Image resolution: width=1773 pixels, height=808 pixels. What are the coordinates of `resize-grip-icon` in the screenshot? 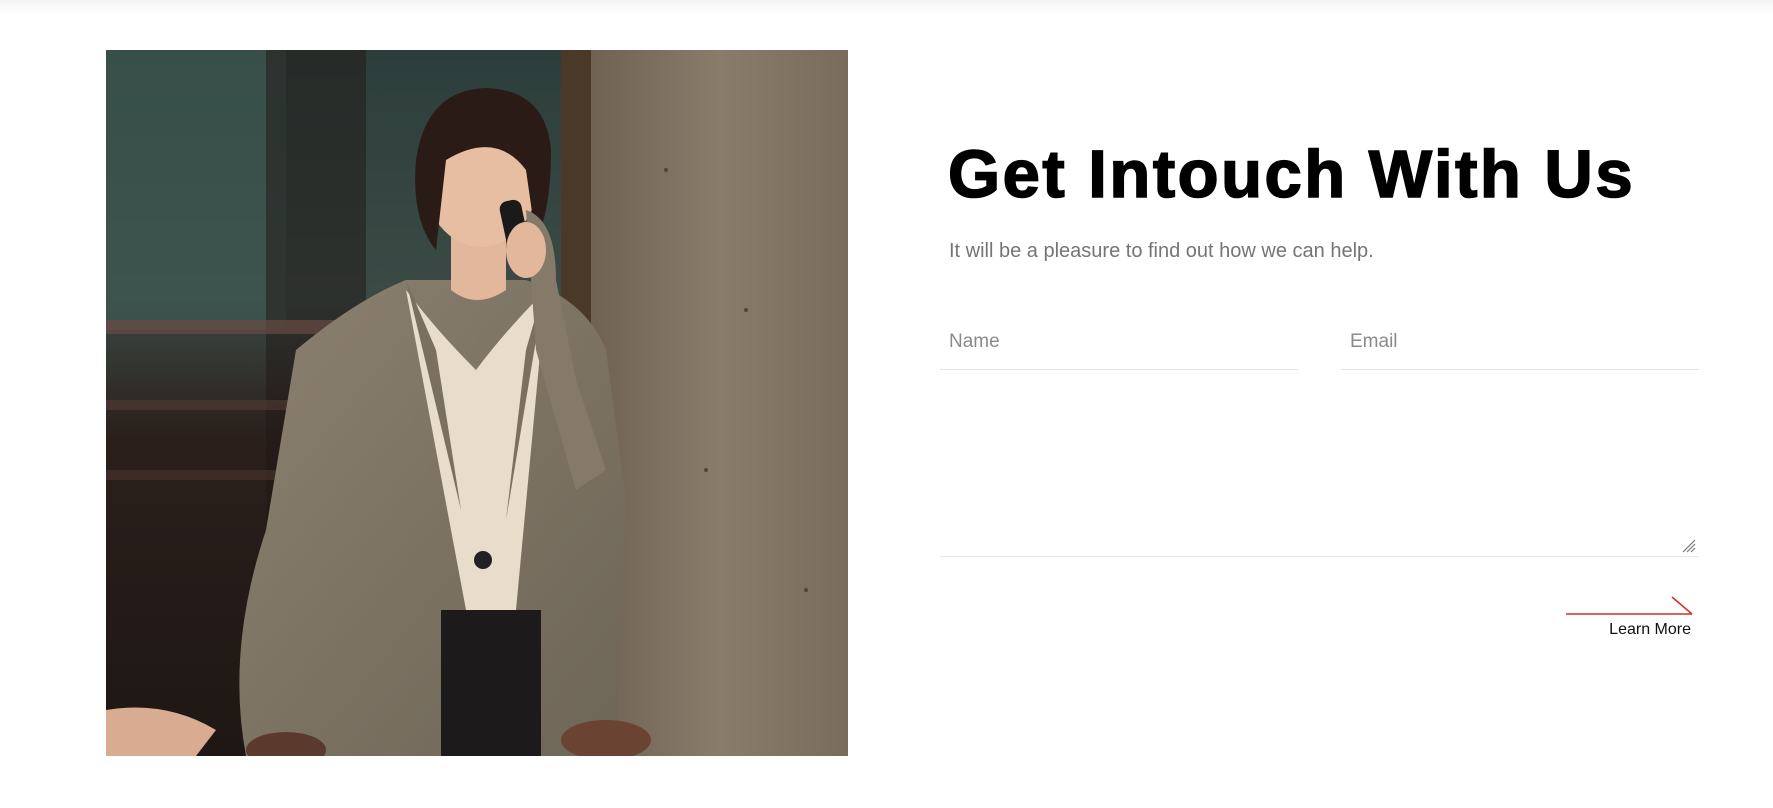 It's located at (1688, 545).